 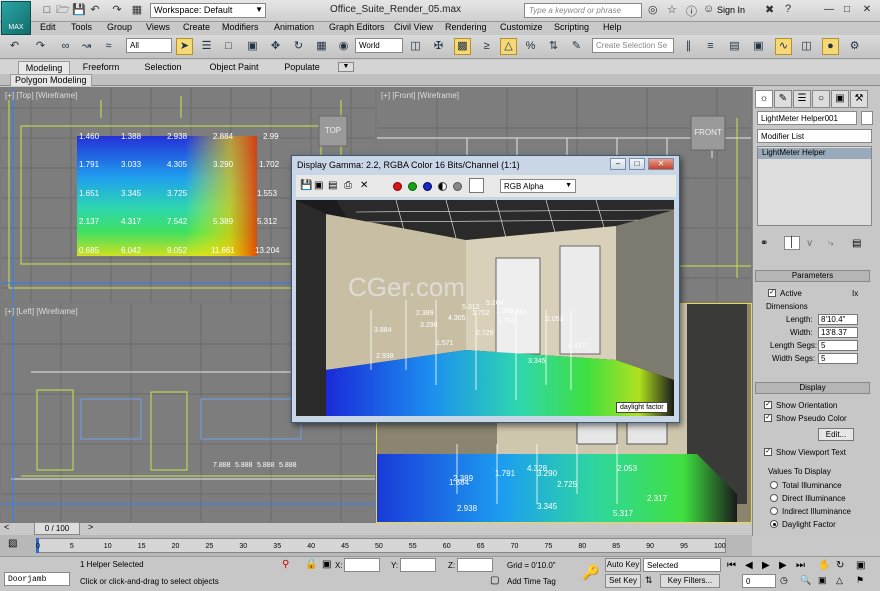 I want to click on time-slider: 0 / 100, so click(x=57, y=528).